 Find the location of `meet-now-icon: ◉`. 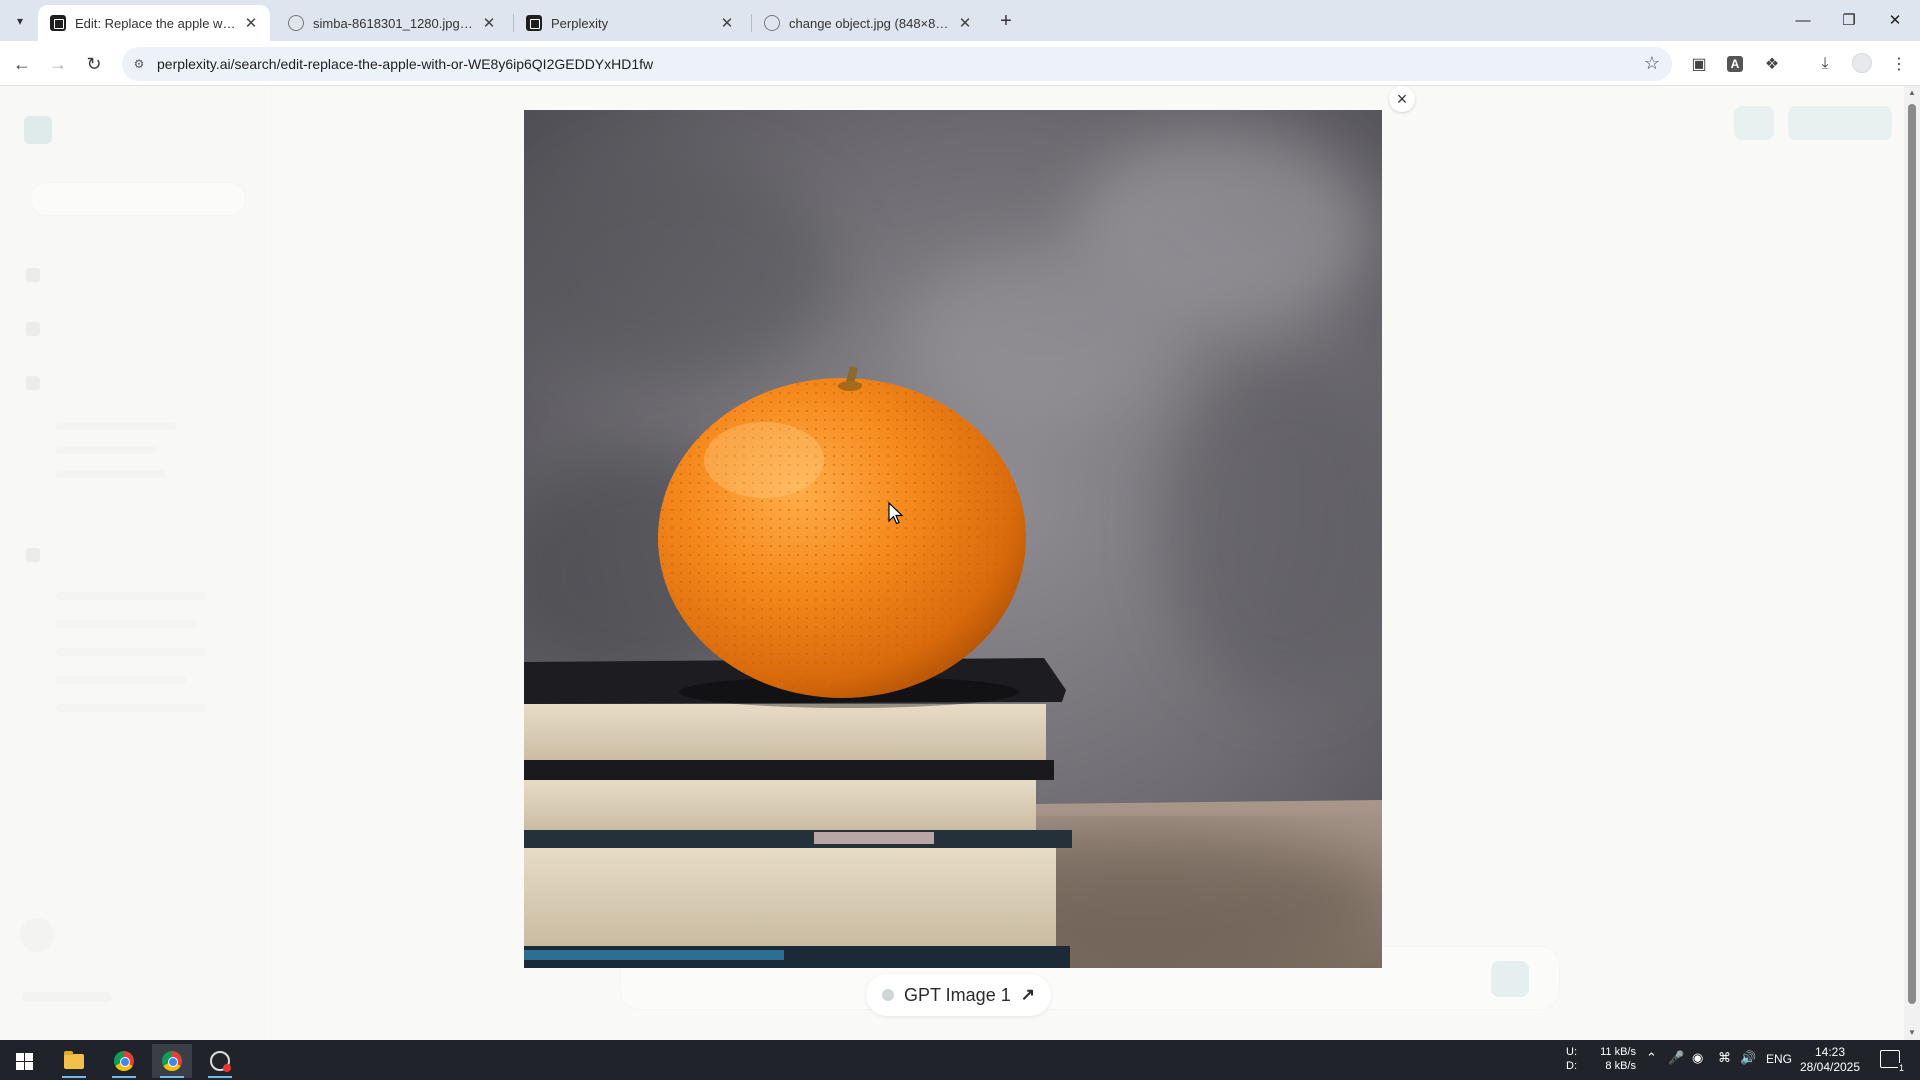

meet-now-icon: ◉ is located at coordinates (1697, 1058).